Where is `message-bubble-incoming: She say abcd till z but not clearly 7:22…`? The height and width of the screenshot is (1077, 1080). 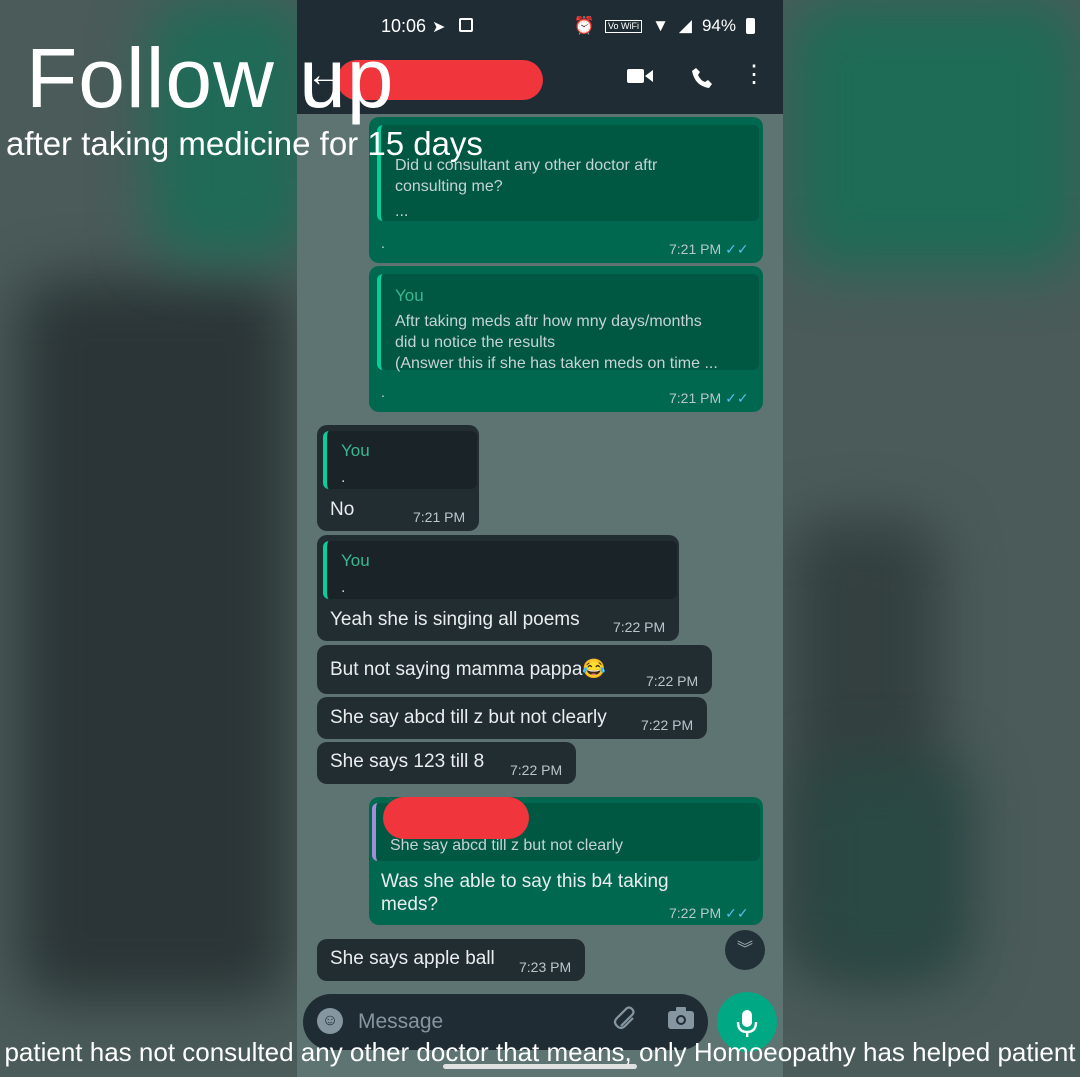
message-bubble-incoming: She say abcd till z but not clearly 7:22… is located at coordinates (512, 718).